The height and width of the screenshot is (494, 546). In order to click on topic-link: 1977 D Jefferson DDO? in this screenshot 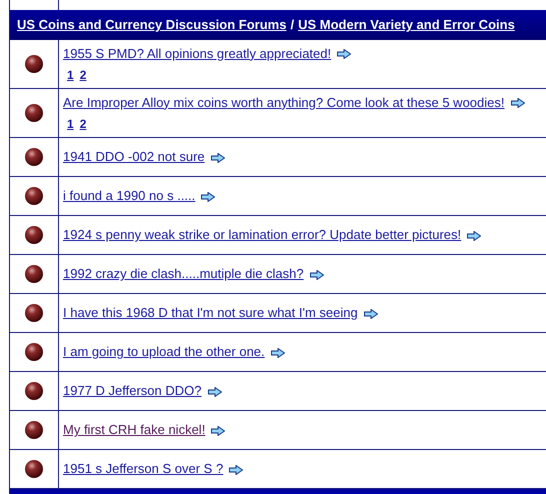, I will do `click(132, 390)`.